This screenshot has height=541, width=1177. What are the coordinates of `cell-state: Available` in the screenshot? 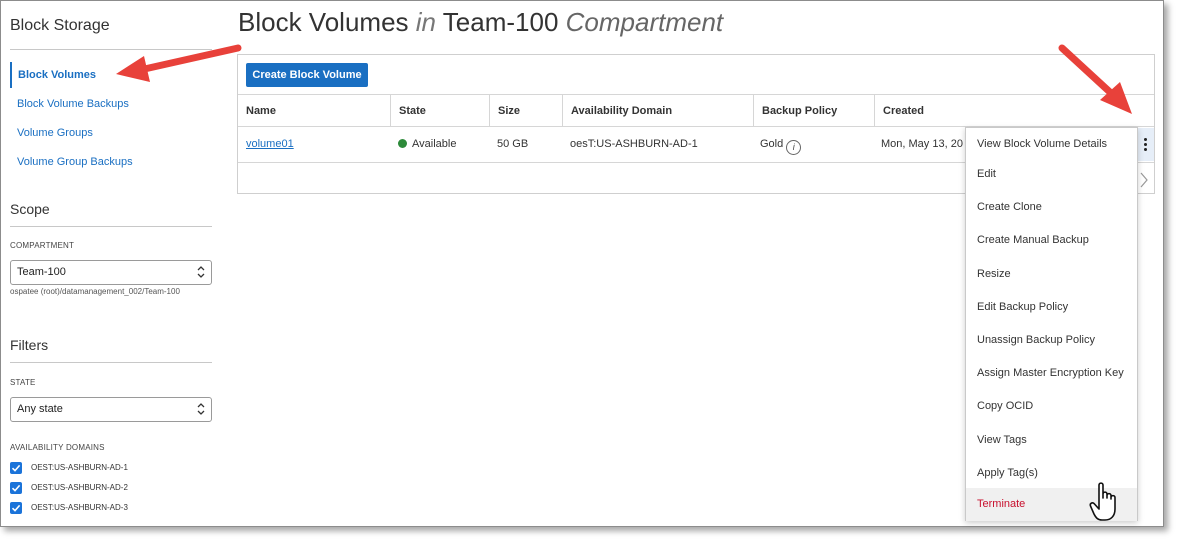 It's located at (423, 144).